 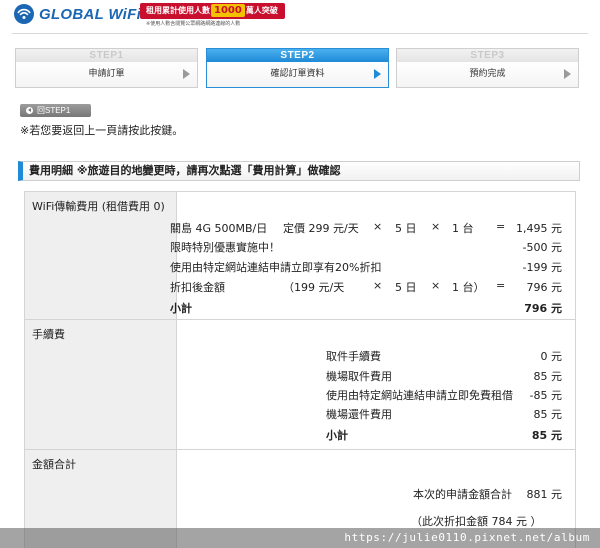 What do you see at coordinates (487, 74) in the screenshot?
I see `step-3-label: 預約完成` at bounding box center [487, 74].